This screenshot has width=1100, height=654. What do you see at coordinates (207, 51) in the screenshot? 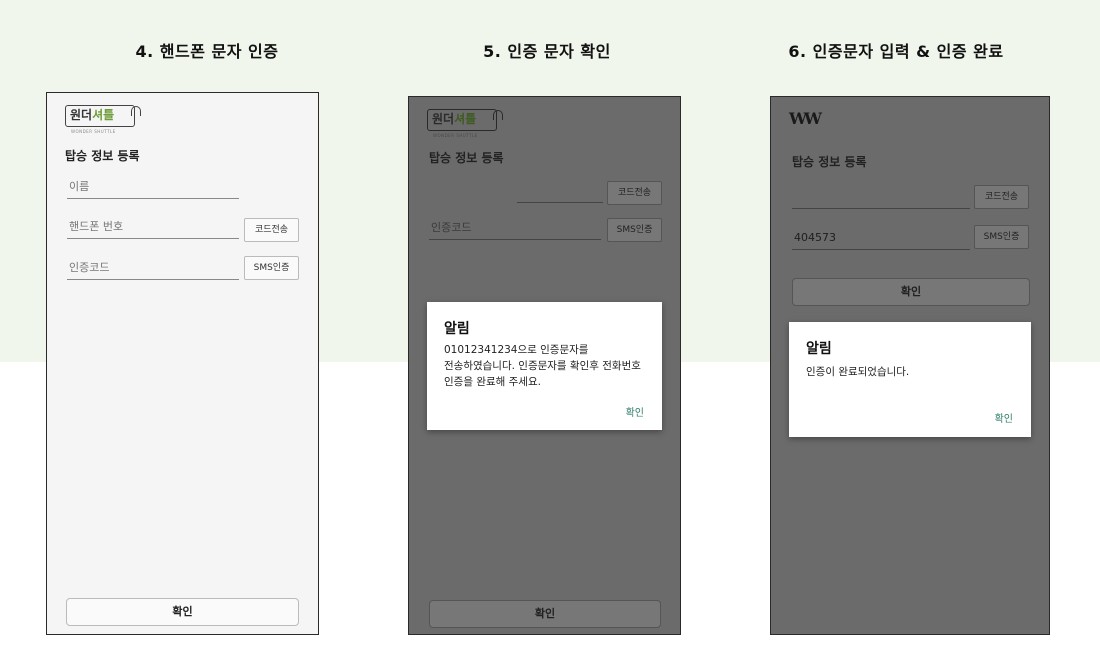
I see `step-4-title: 4. 핸드폰 문자 인증` at bounding box center [207, 51].